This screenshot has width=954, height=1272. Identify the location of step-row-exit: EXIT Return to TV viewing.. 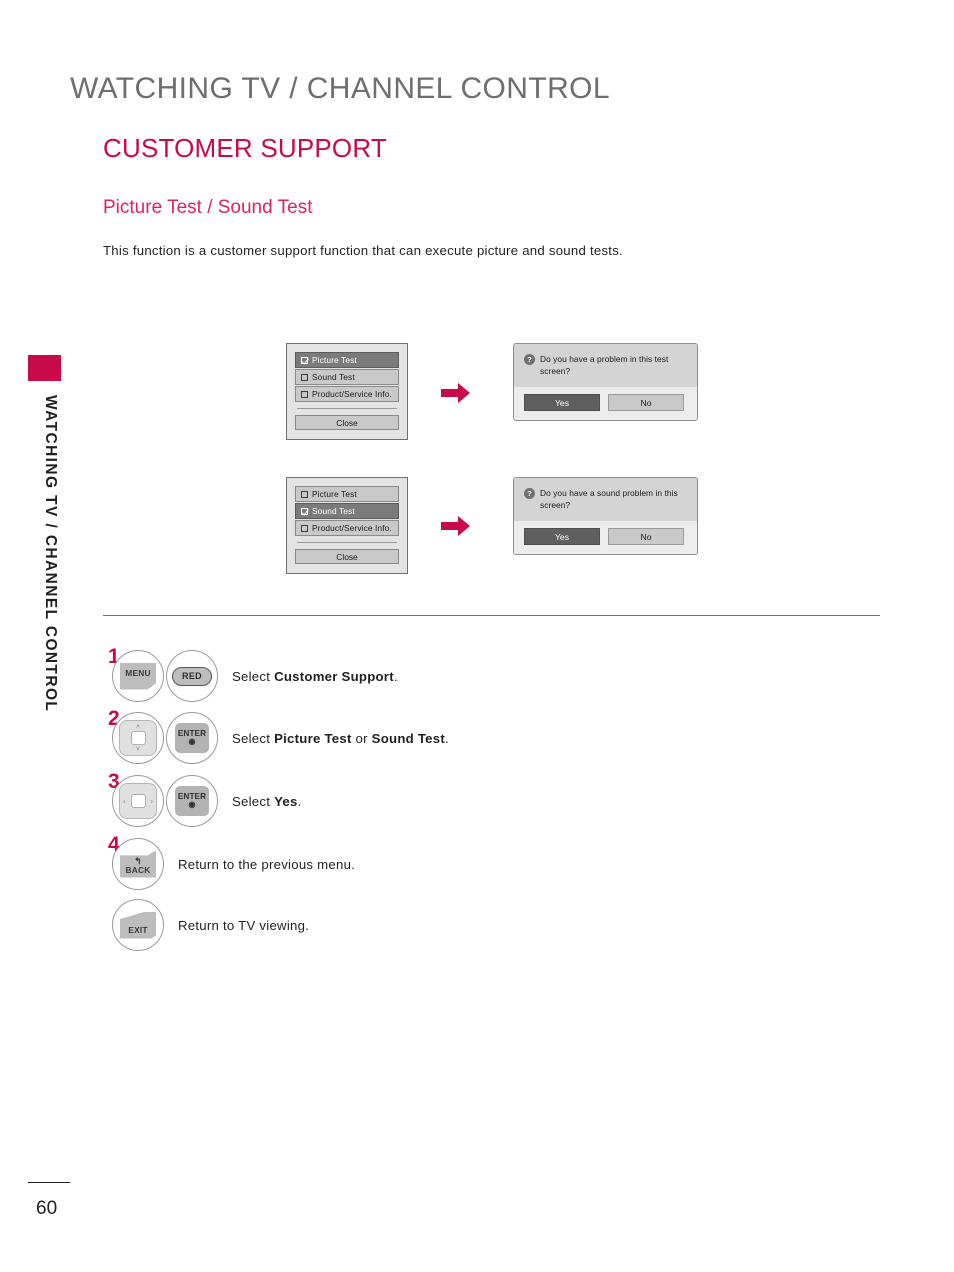
(210, 925).